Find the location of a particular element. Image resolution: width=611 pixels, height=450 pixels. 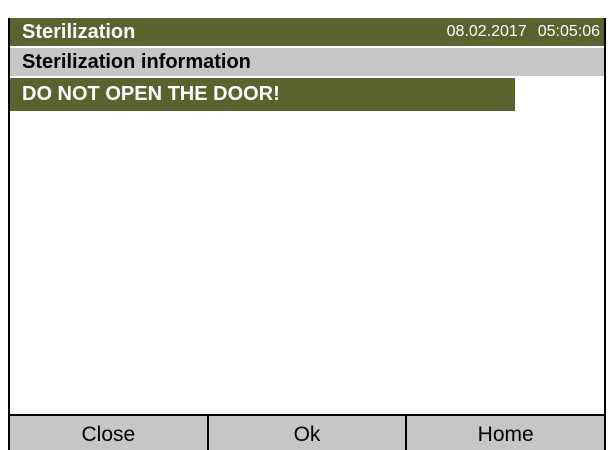

ok-button: Ok is located at coordinates (306, 433).